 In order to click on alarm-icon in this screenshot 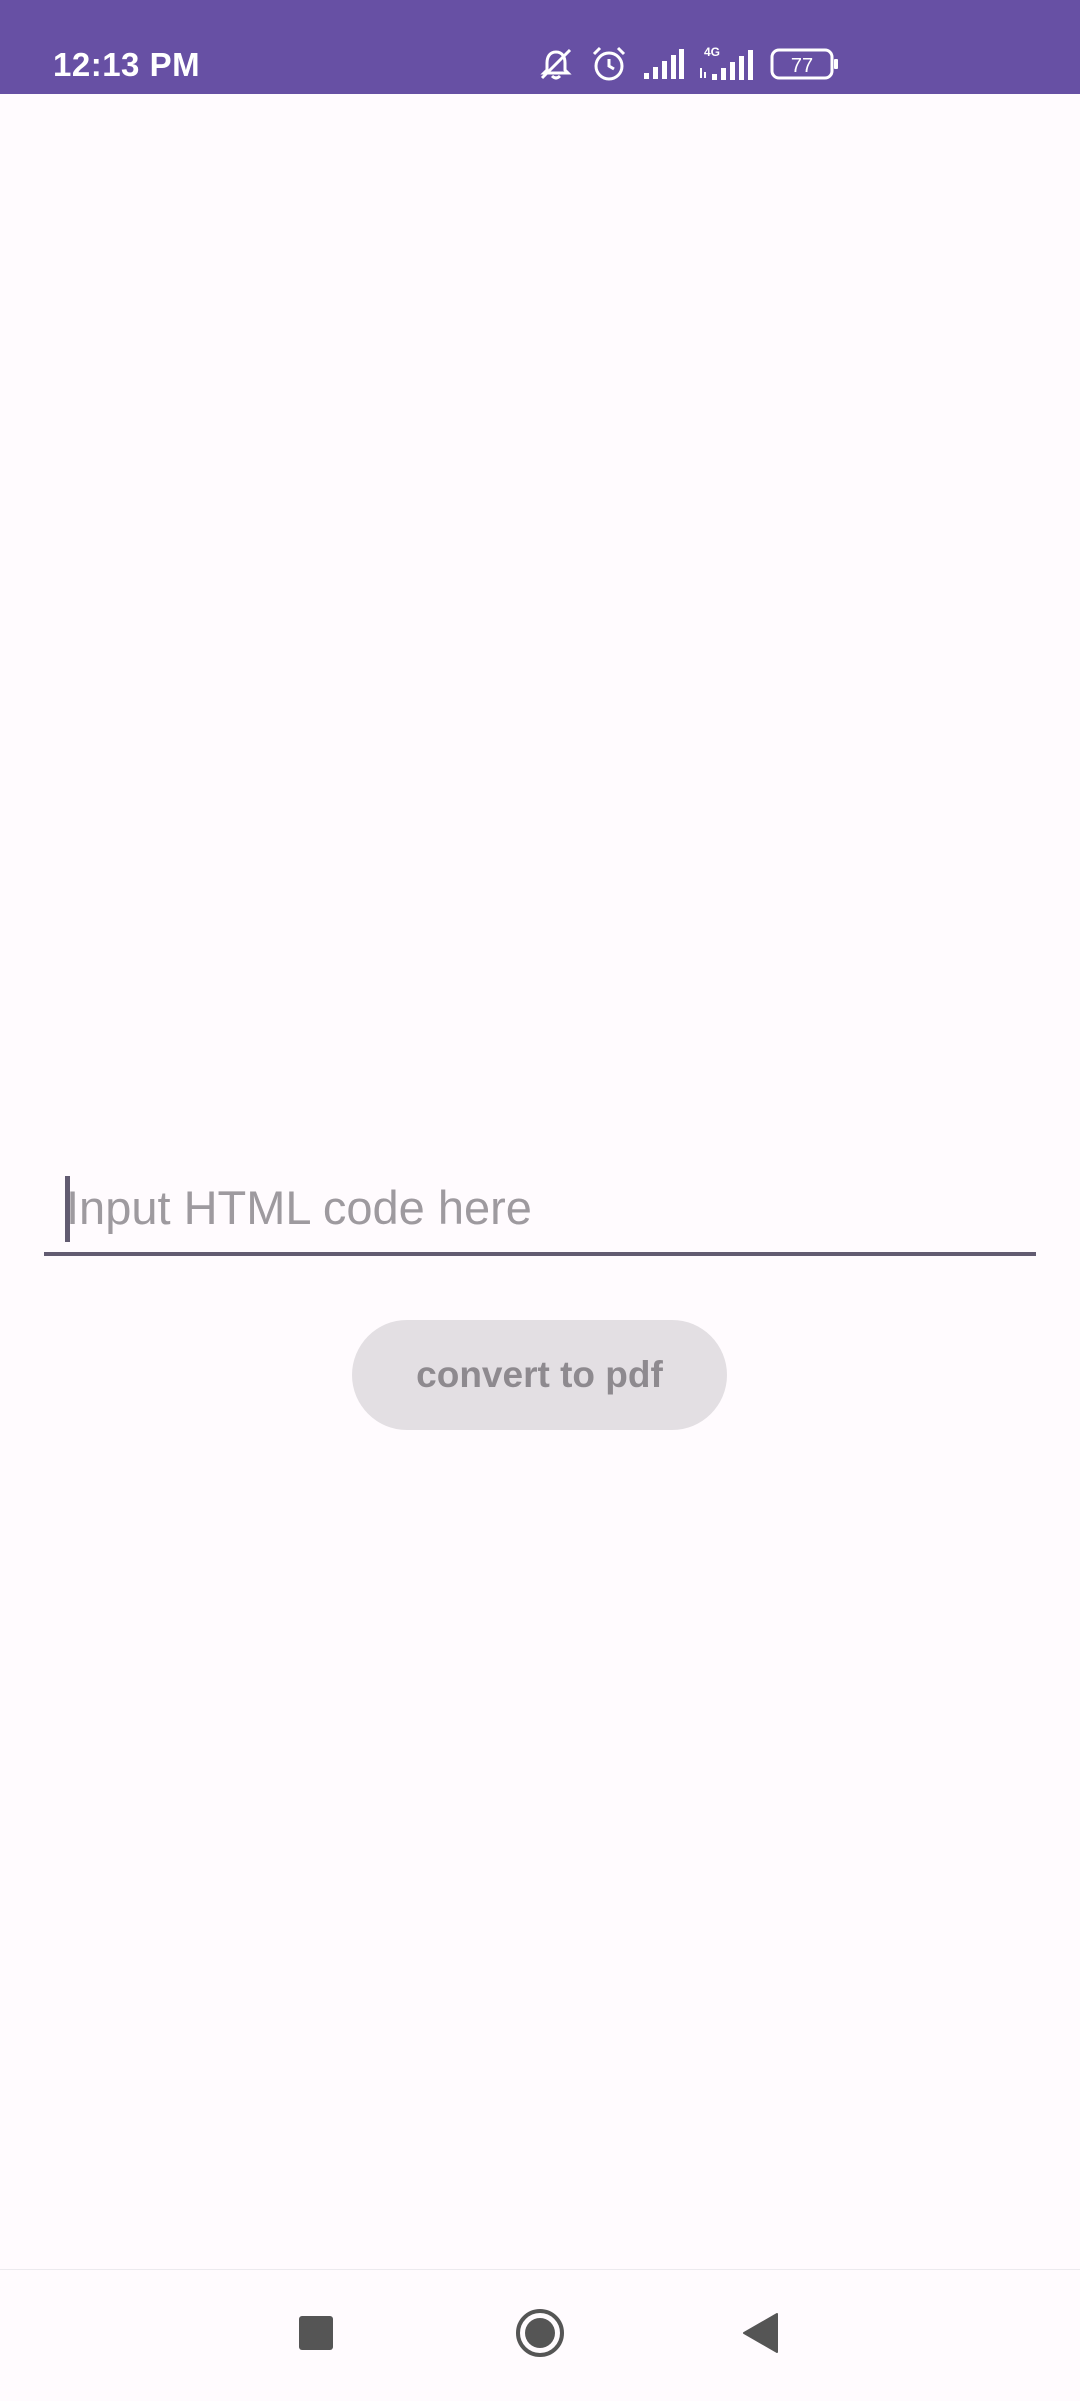, I will do `click(609, 64)`.